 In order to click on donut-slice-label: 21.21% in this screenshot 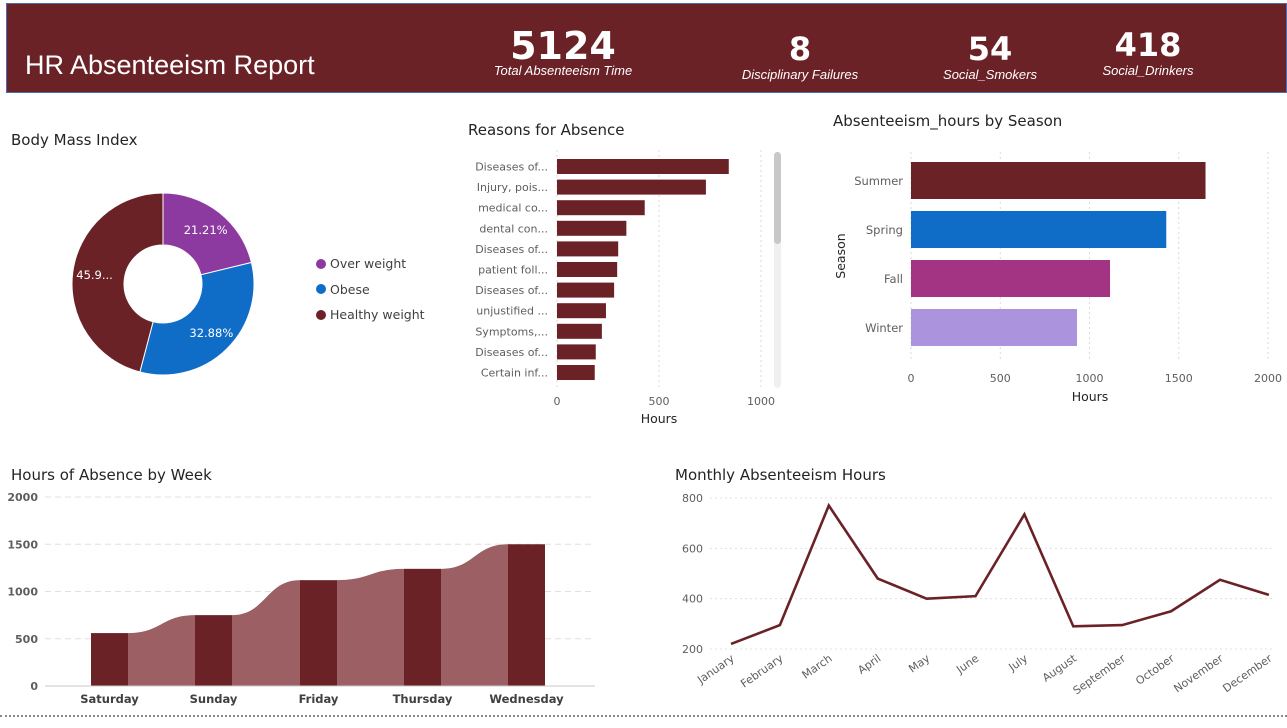, I will do `click(206, 230)`.